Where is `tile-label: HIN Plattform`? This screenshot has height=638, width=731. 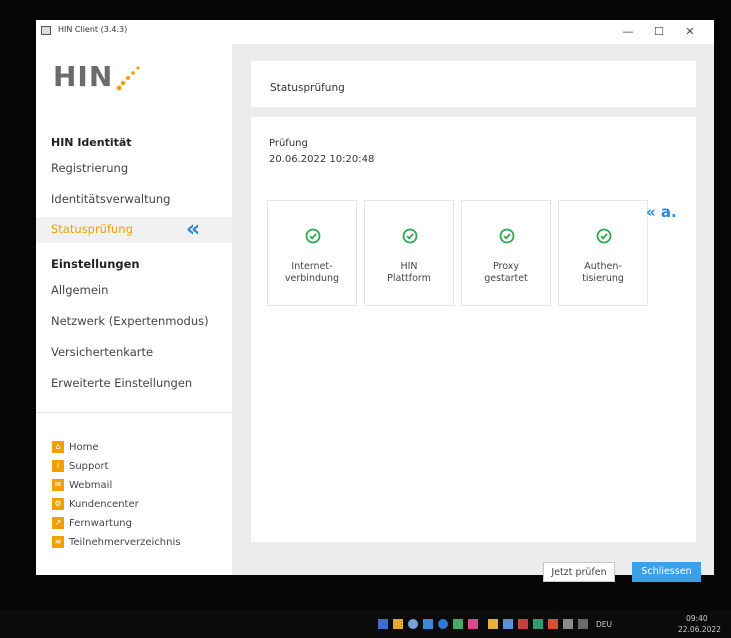 tile-label: HIN Plattform is located at coordinates (409, 272).